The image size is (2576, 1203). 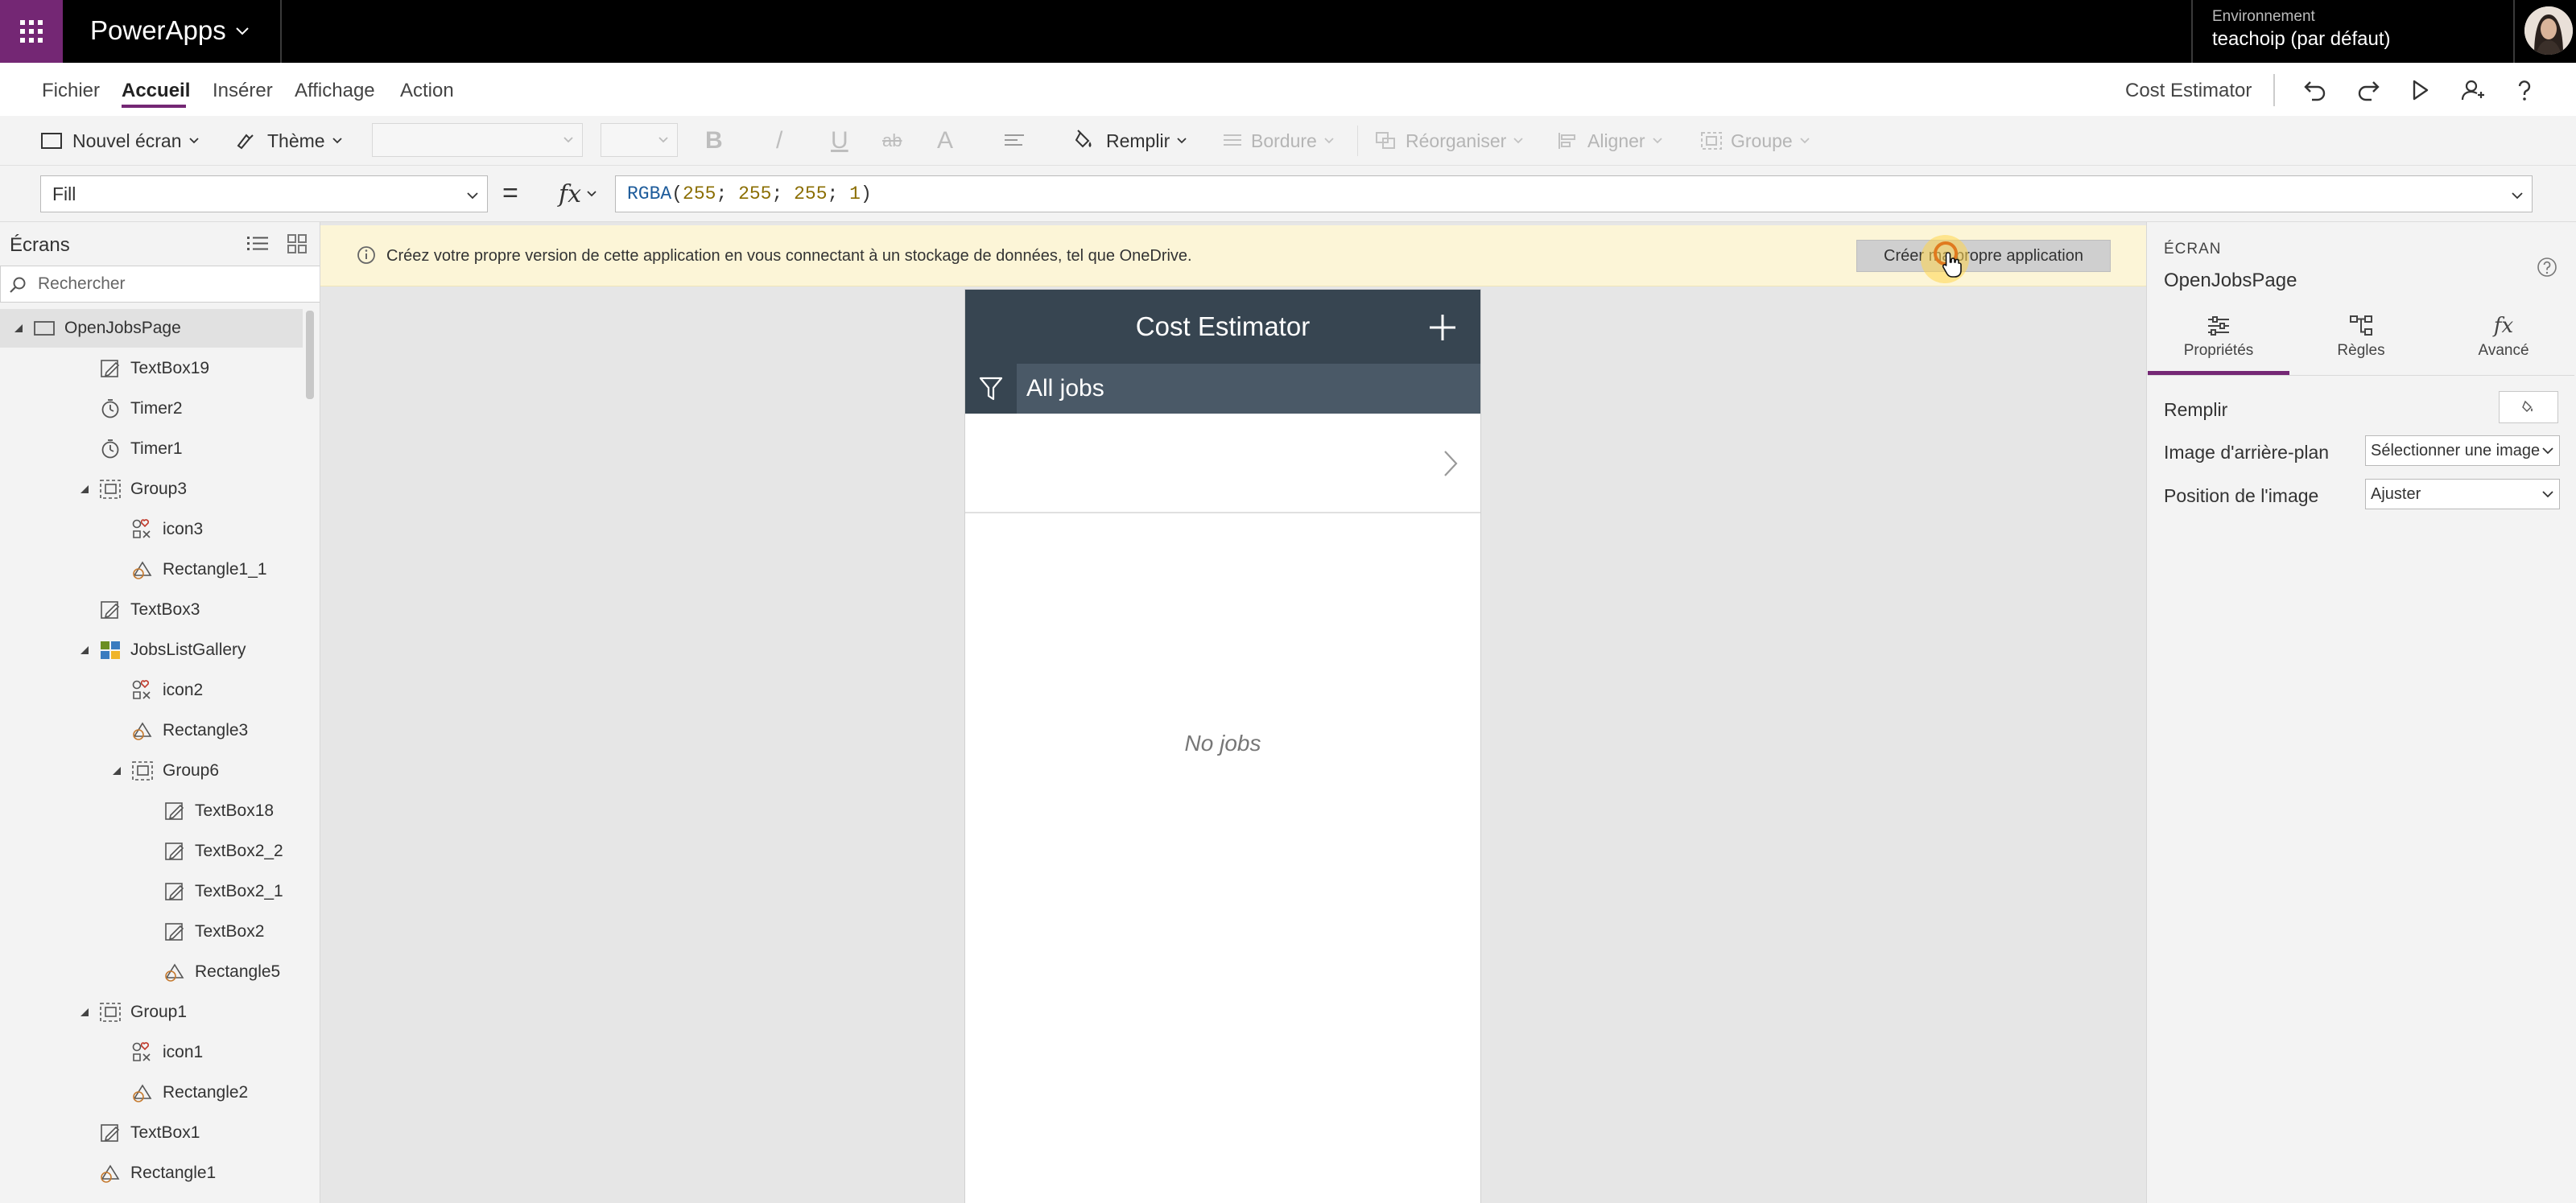 I want to click on menu-accueil: Accueil, so click(x=156, y=91).